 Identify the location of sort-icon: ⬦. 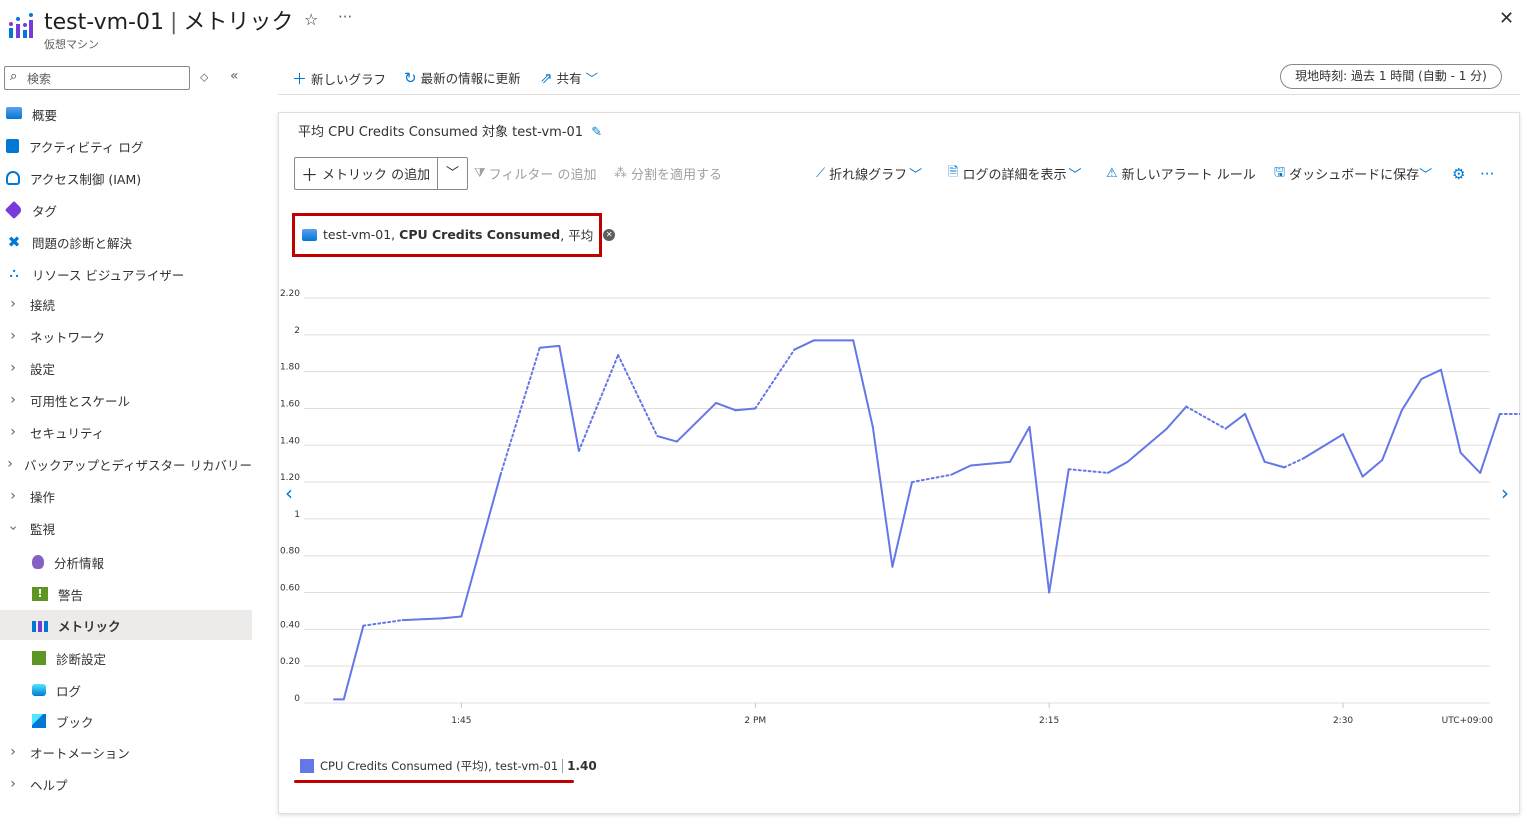
(204, 77).